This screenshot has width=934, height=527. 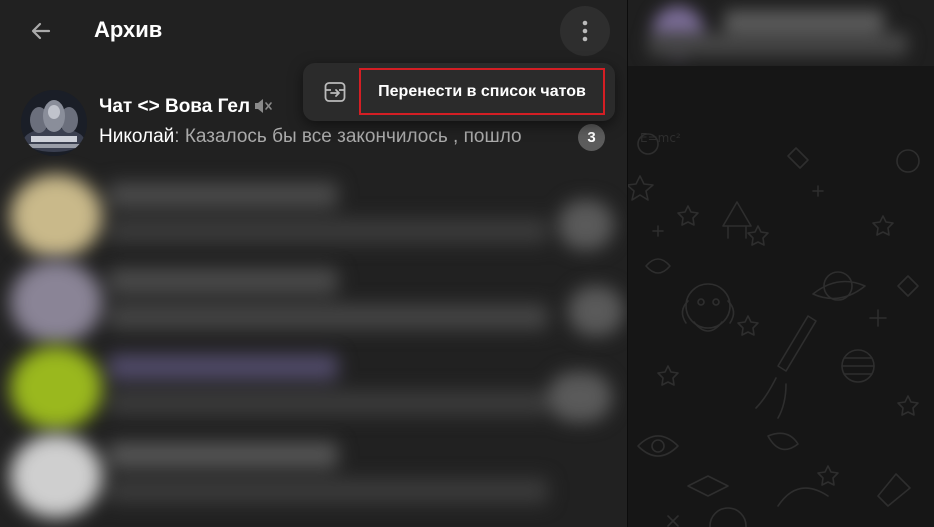 I want to click on vertical-dots-icon, so click(x=585, y=31).